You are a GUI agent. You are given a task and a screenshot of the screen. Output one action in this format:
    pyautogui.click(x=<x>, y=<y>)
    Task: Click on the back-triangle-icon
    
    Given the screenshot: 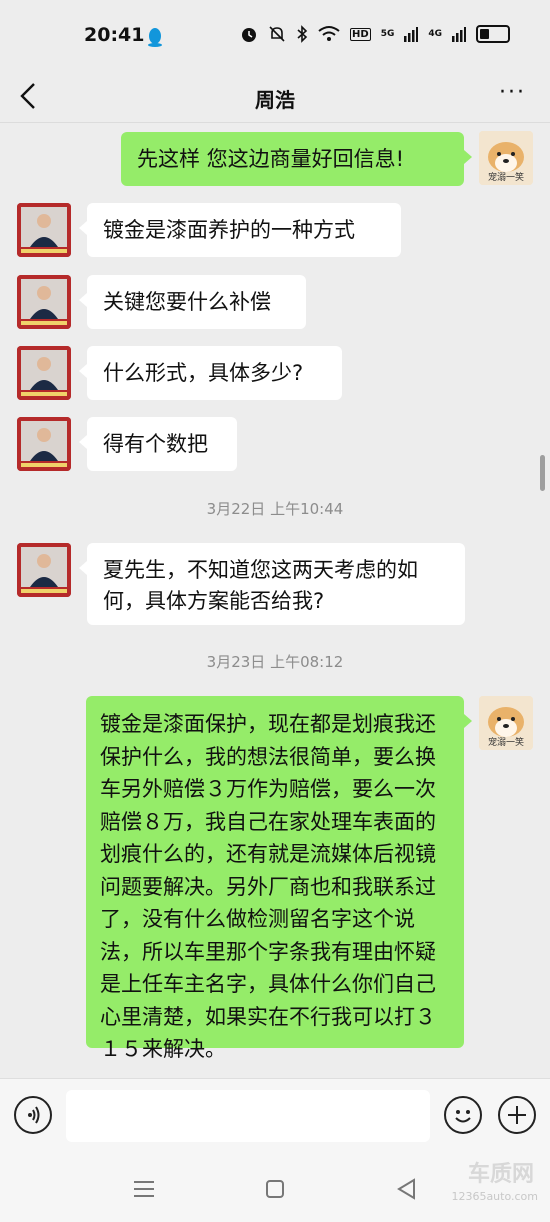 What is the action you would take?
    pyautogui.click(x=406, y=1189)
    